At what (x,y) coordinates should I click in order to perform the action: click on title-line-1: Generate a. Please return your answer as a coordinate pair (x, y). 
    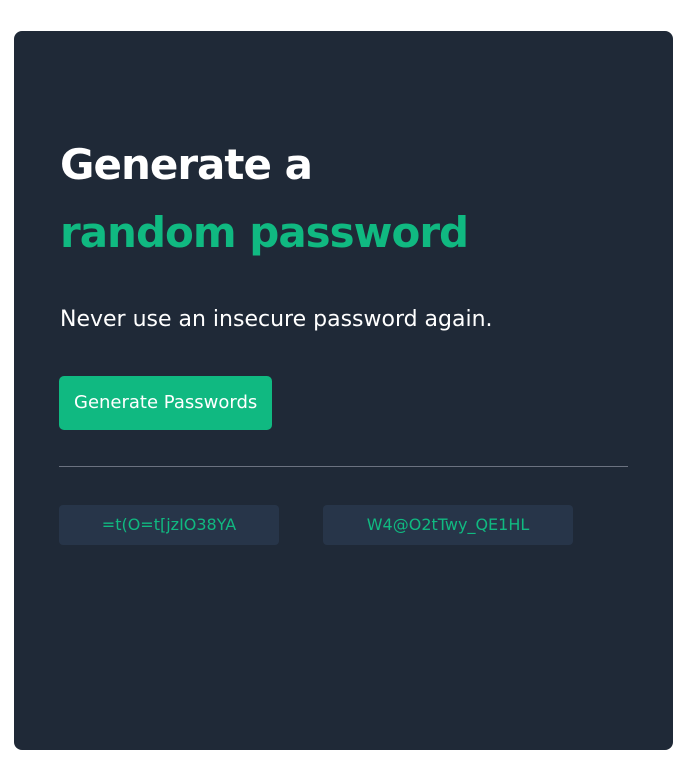
    Looking at the image, I should click on (186, 164).